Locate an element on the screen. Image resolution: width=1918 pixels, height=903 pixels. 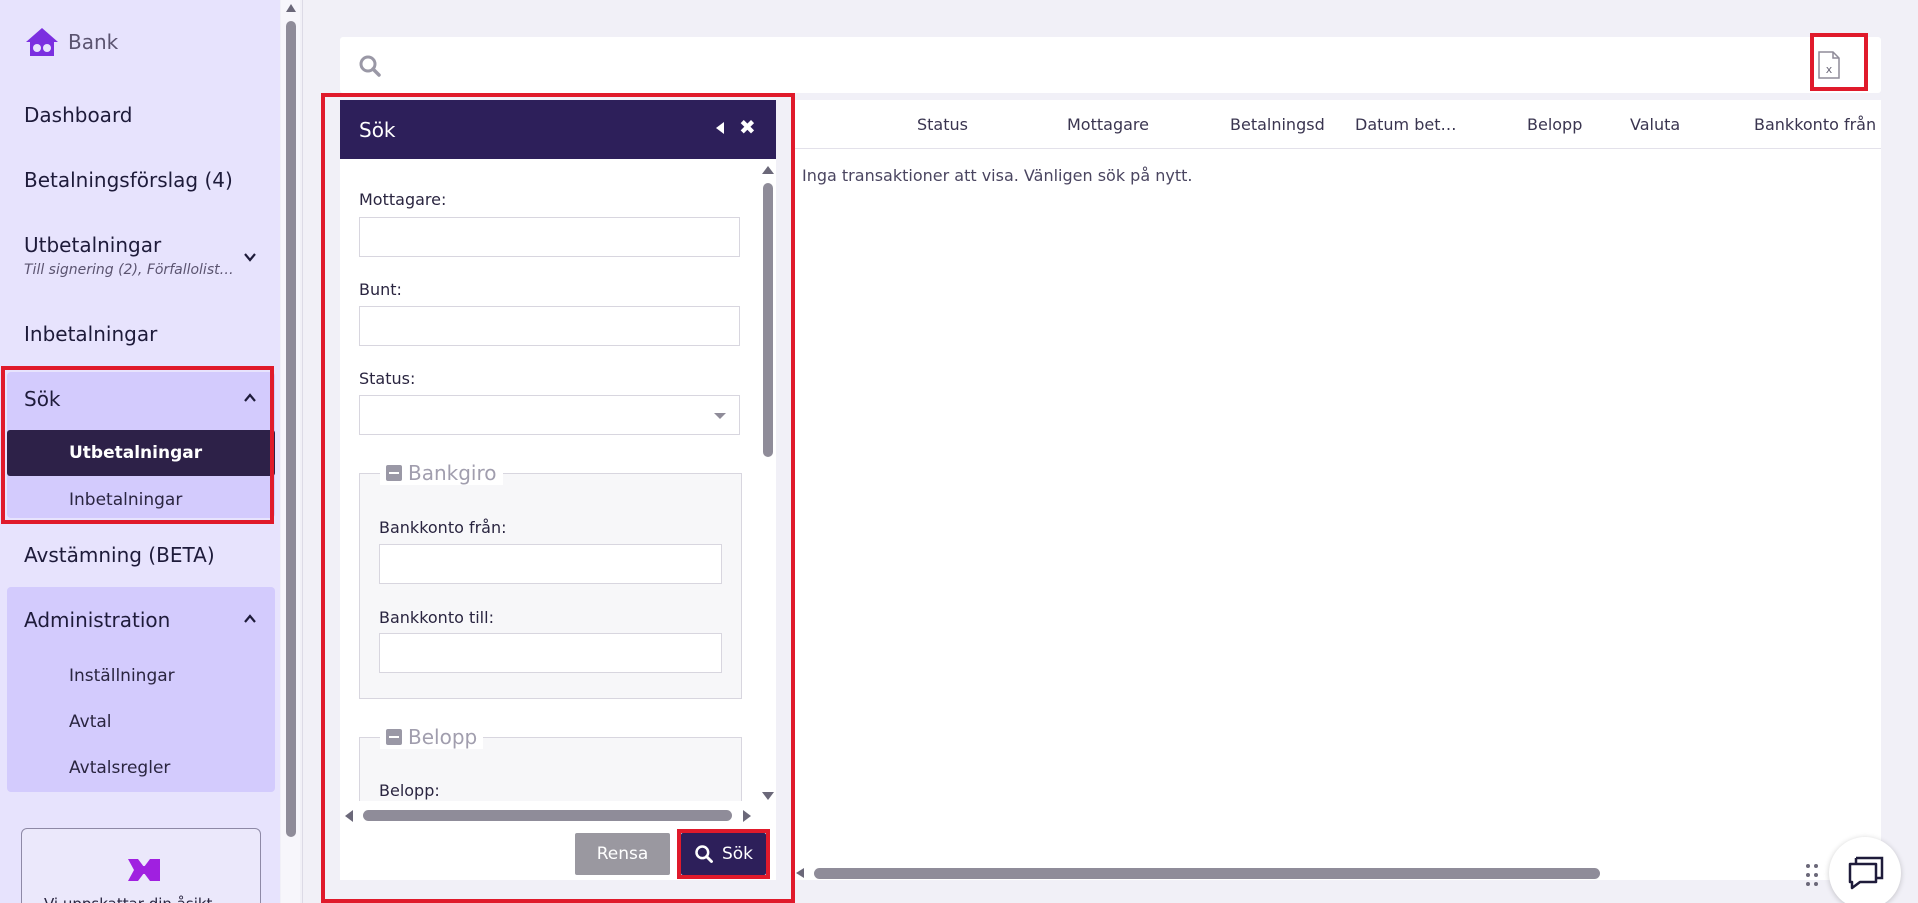
nav-avstamning: Avstämning (BETA) is located at coordinates (119, 555).